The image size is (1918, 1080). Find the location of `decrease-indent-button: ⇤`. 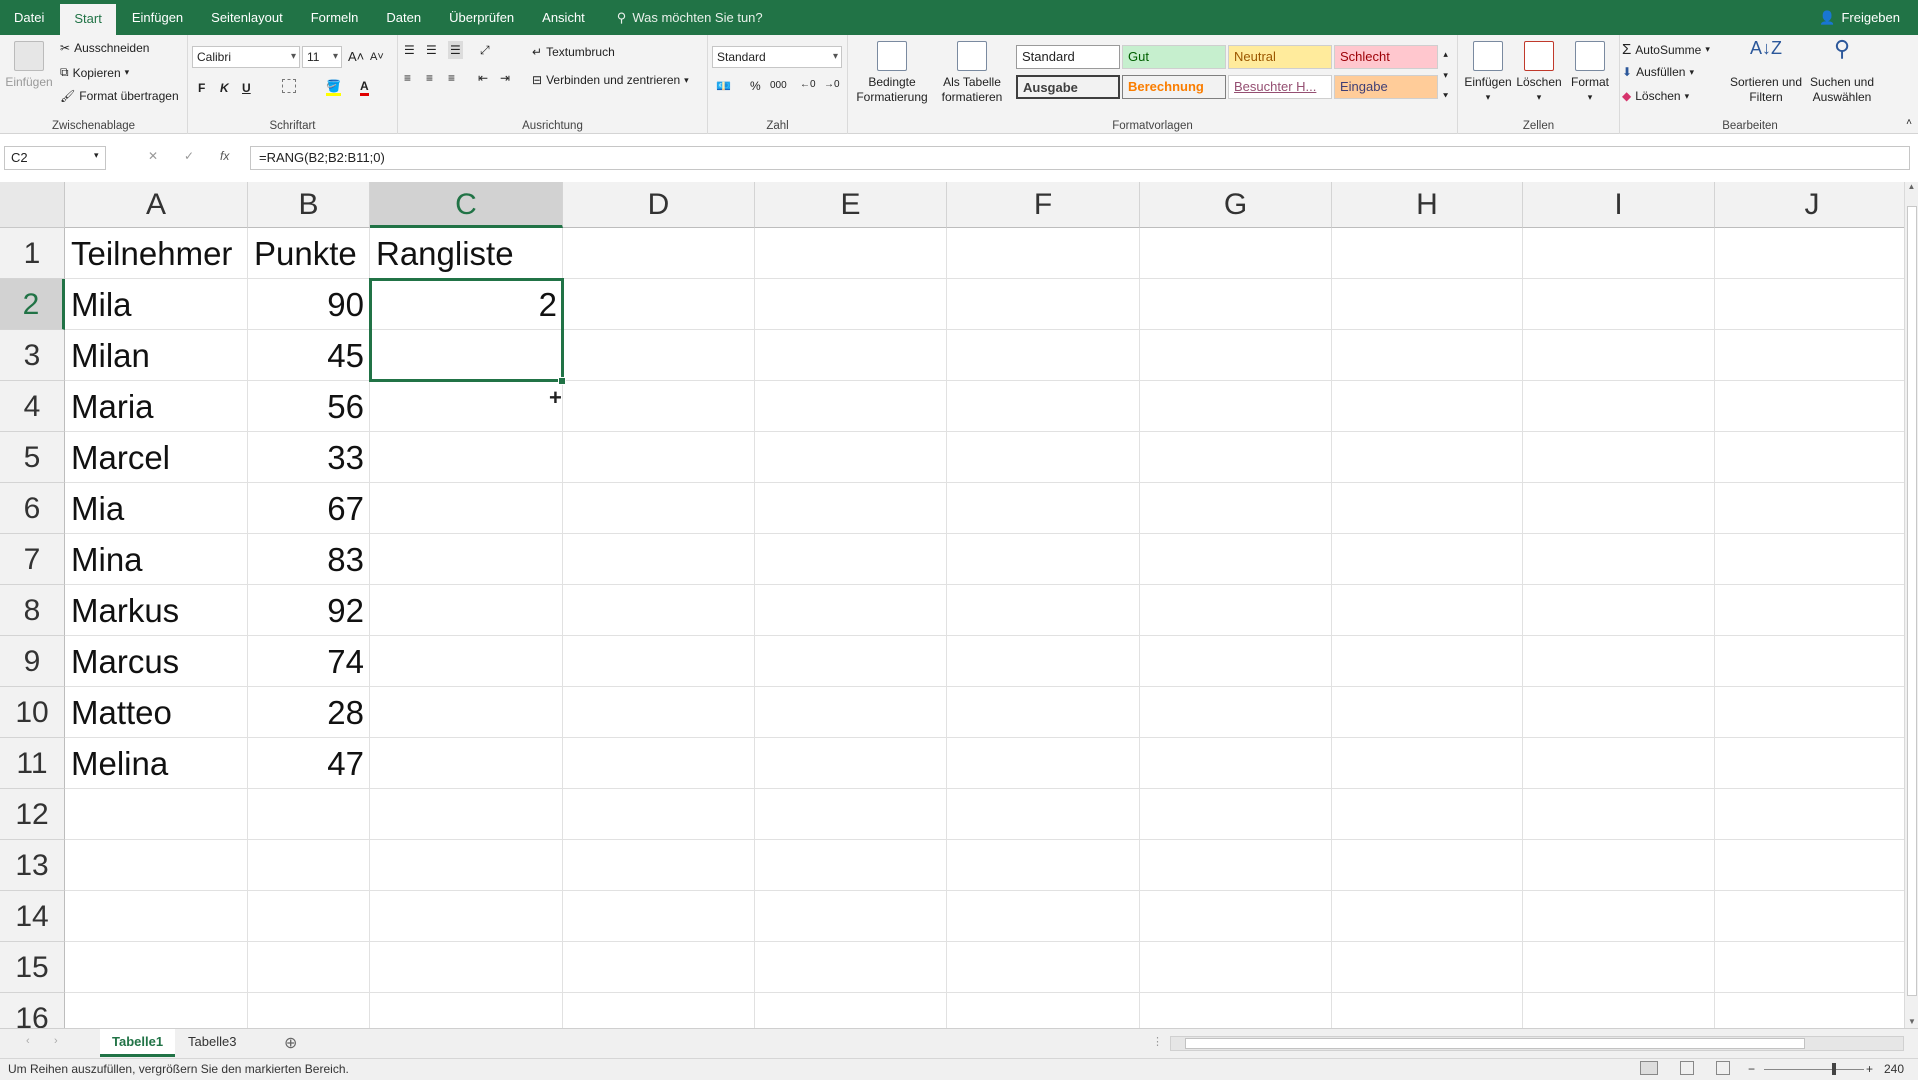

decrease-indent-button: ⇤ is located at coordinates (483, 78).